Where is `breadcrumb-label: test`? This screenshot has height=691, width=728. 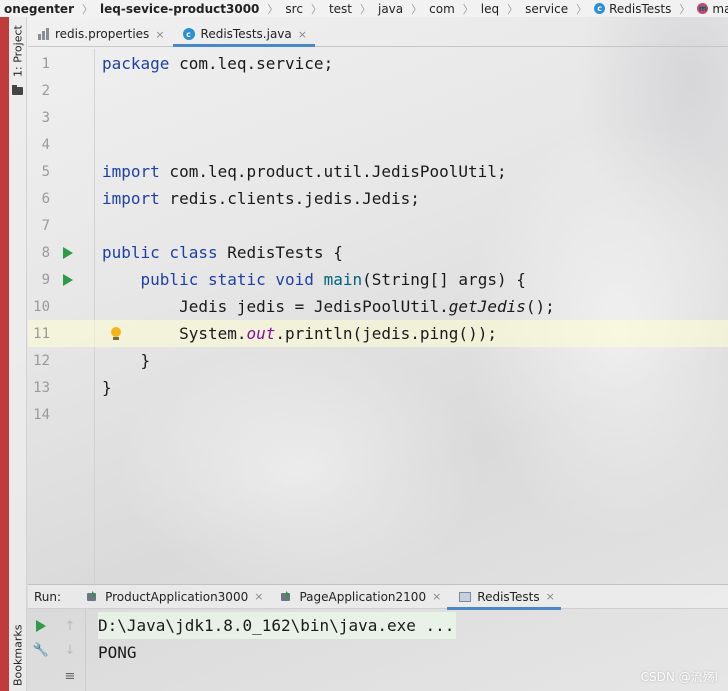 breadcrumb-label: test is located at coordinates (340, 8).